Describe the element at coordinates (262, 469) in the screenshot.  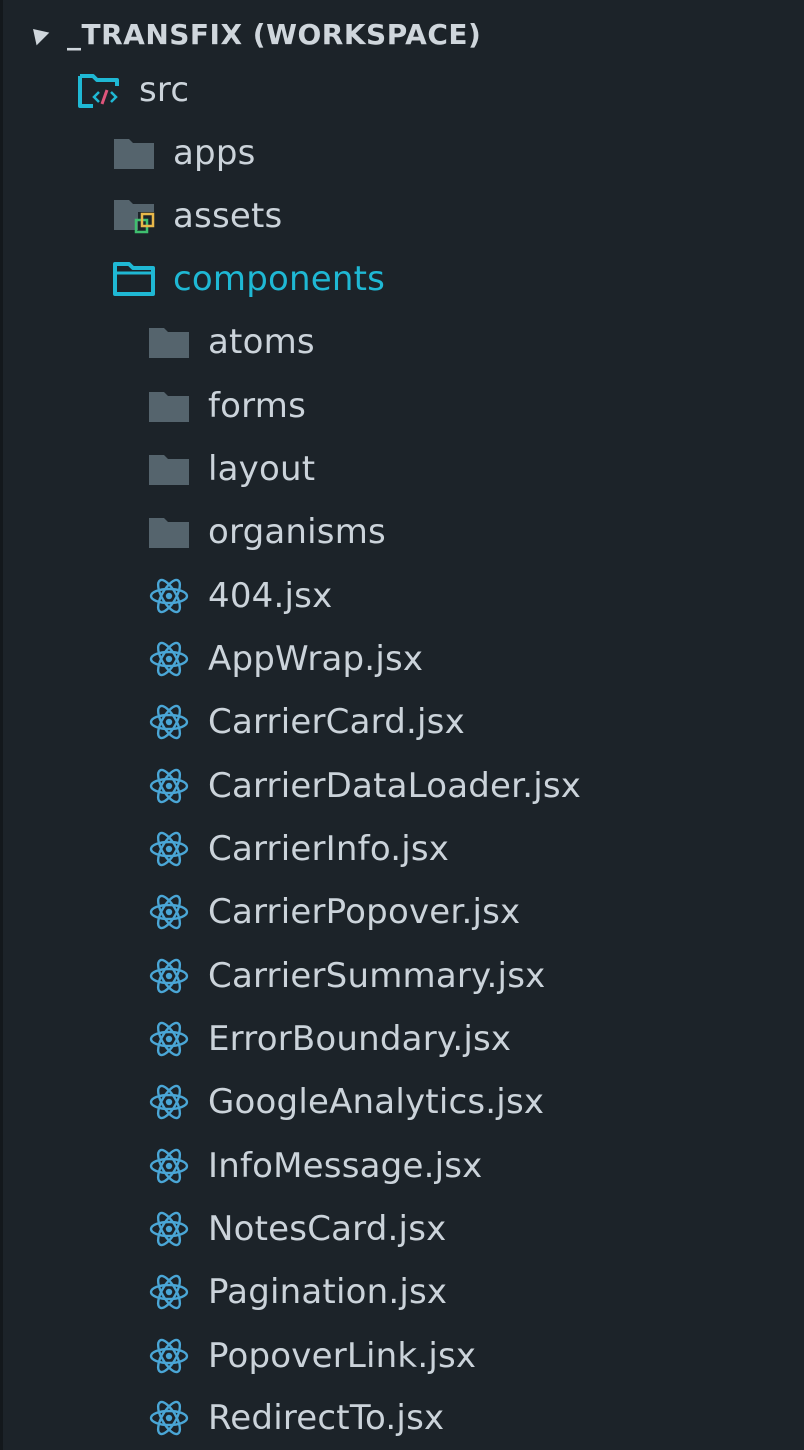
I see `tree-item-label: layout` at that location.